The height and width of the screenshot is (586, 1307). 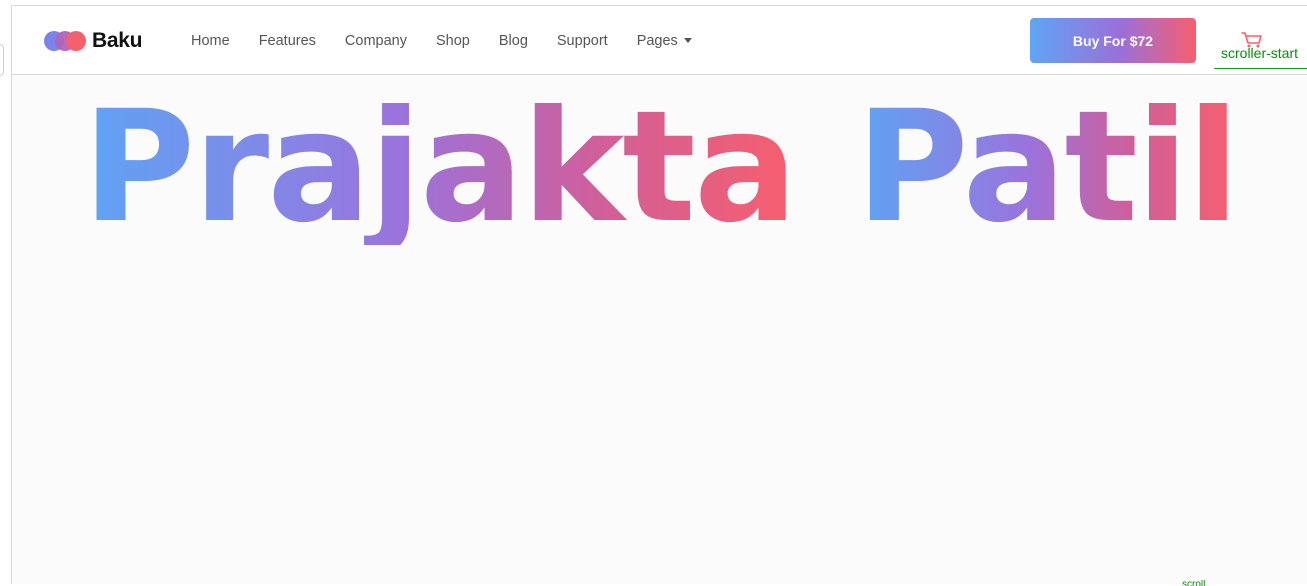 I want to click on nav-link-support: Support, so click(x=582, y=41).